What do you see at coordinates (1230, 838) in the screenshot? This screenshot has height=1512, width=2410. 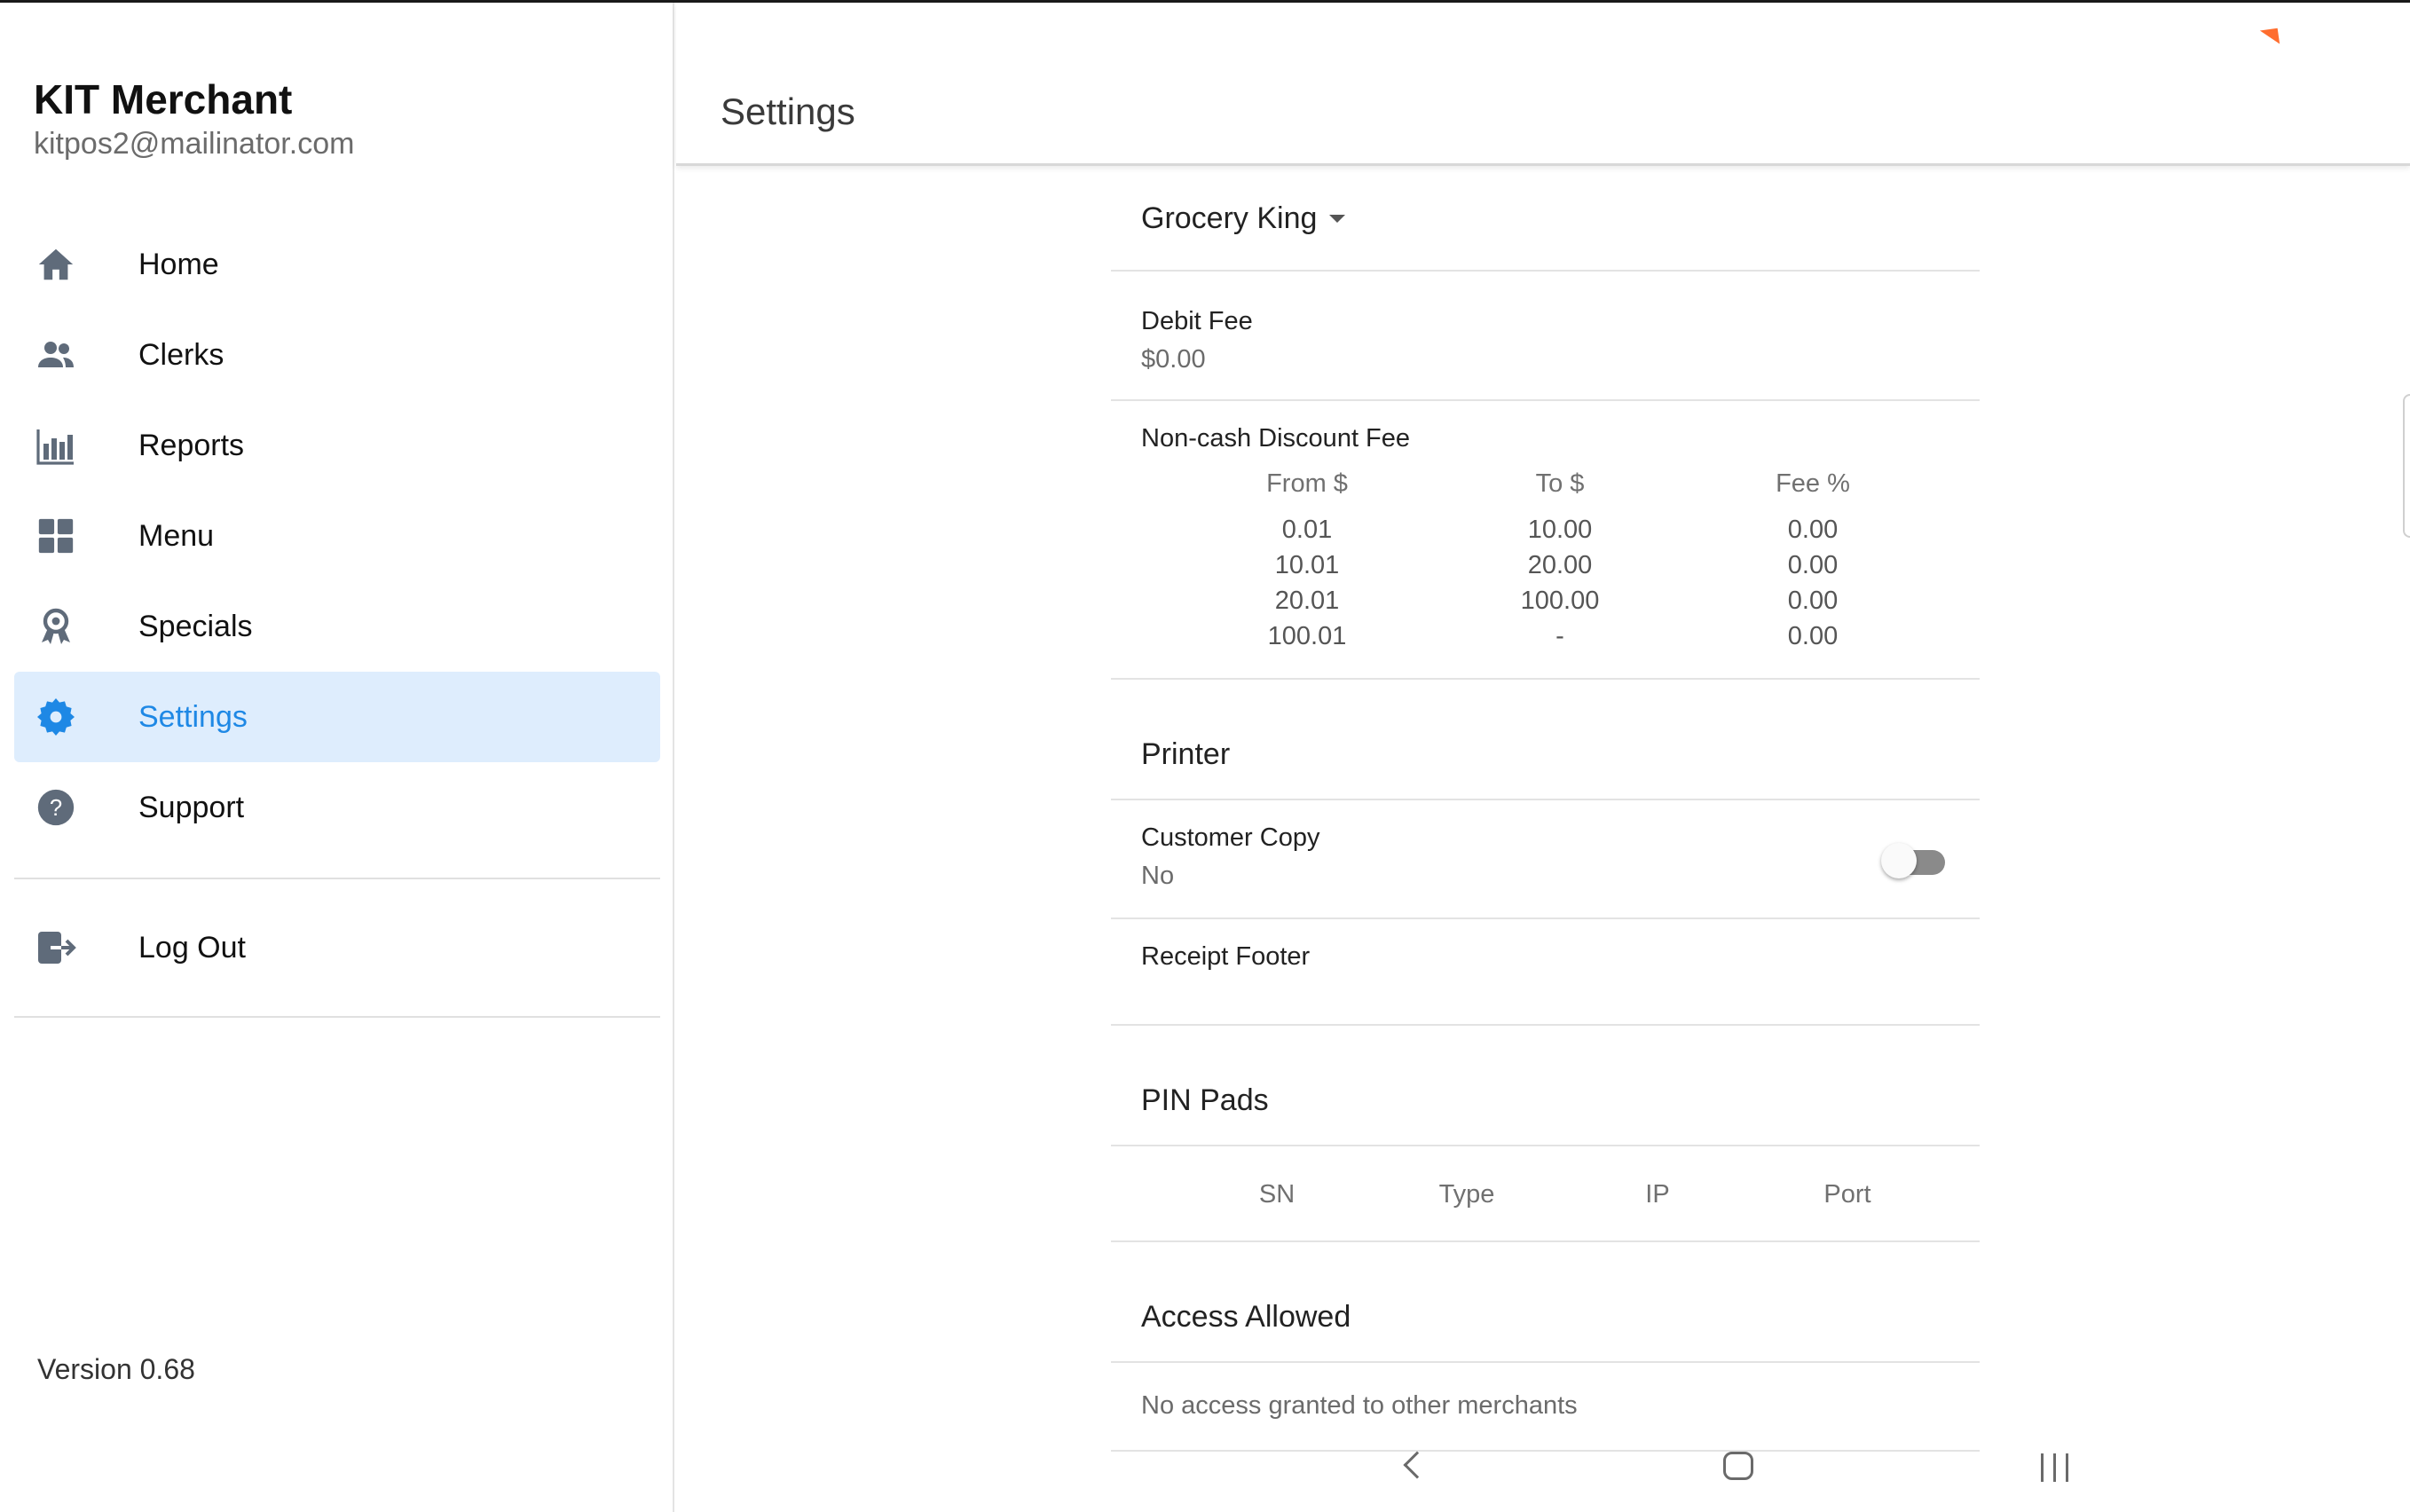 I see `customer-copy-label: Customer Copy` at bounding box center [1230, 838].